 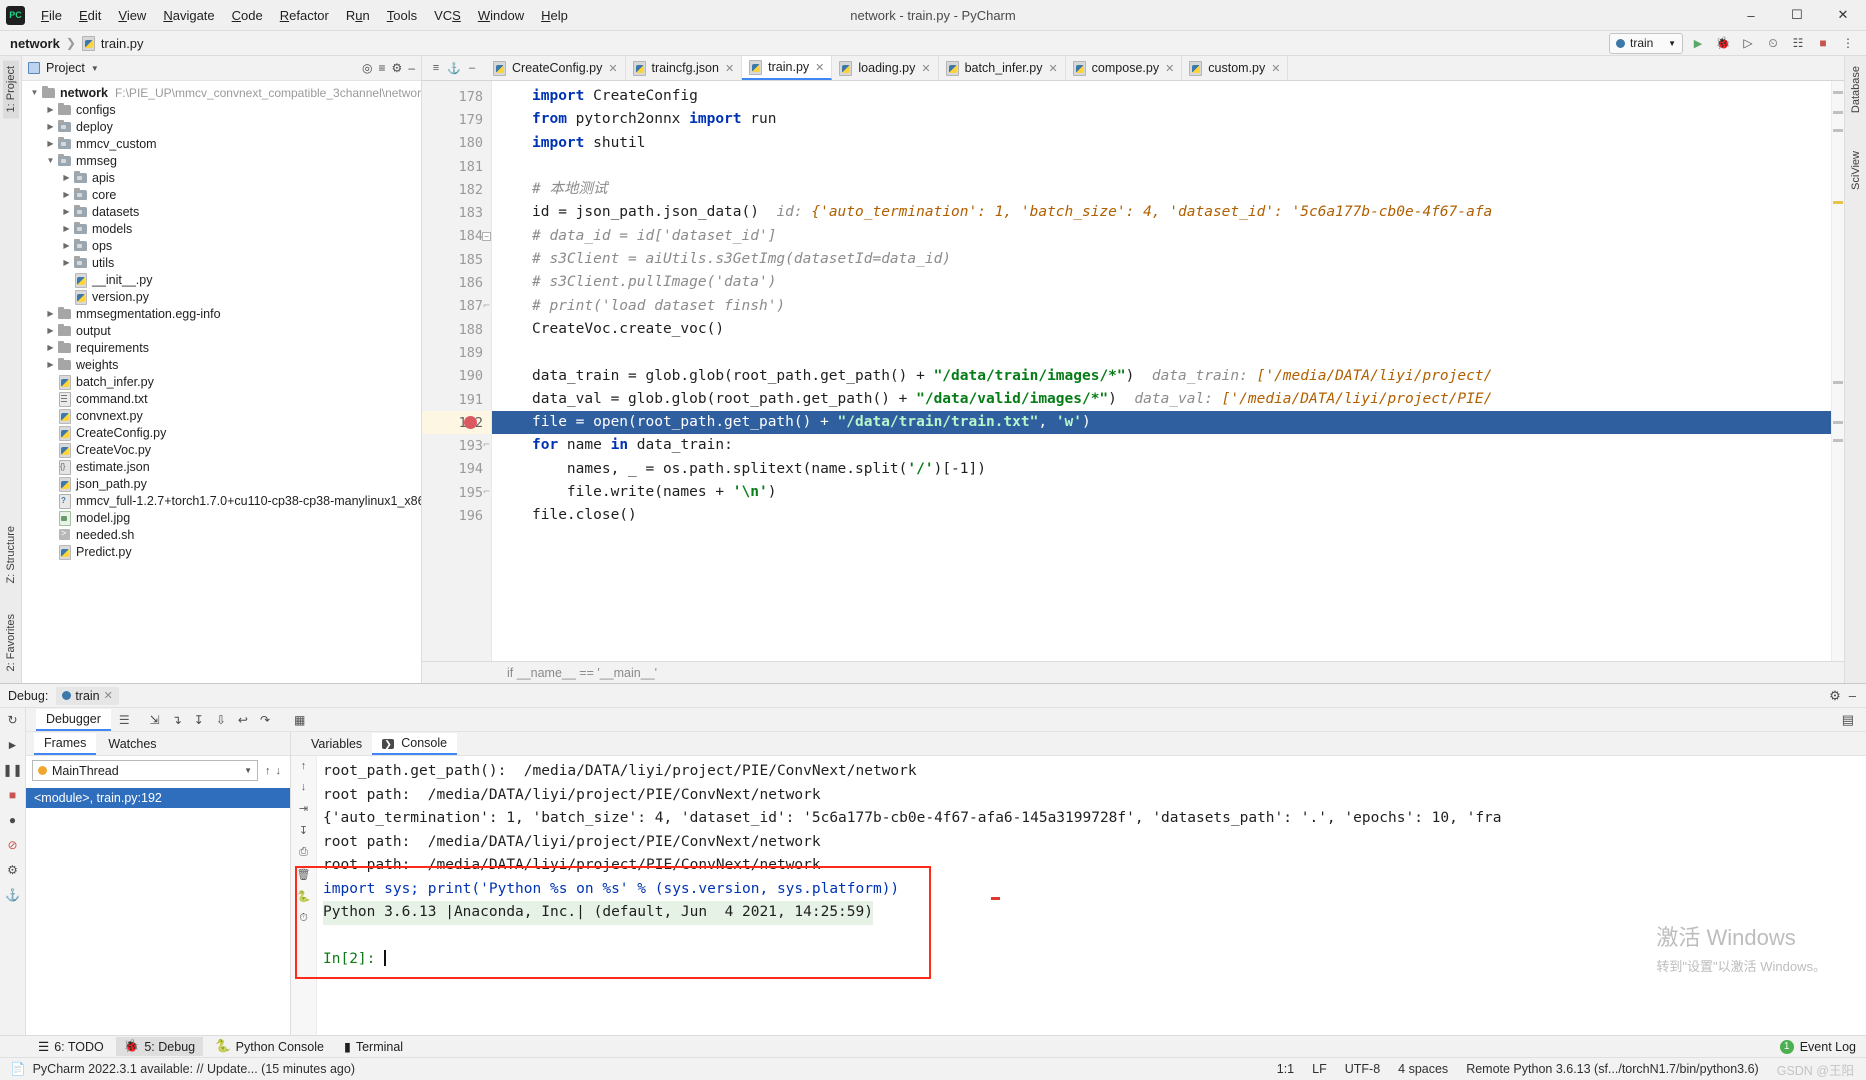 What do you see at coordinates (35, 43) in the screenshot?
I see `breadcrumb-network: network` at bounding box center [35, 43].